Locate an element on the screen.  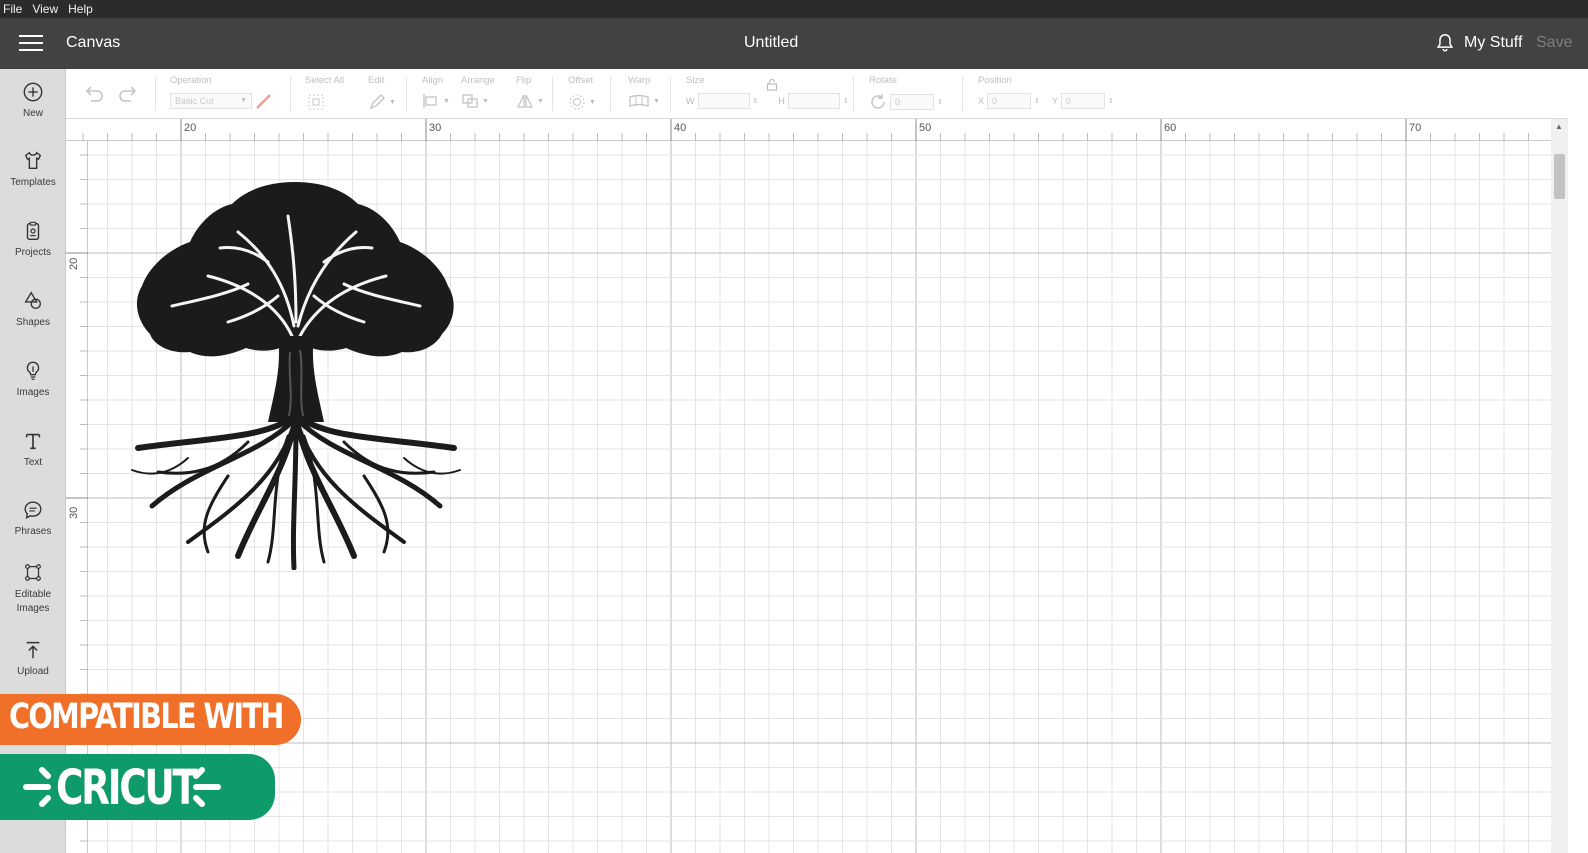
sidebar-item-projects: Projects is located at coordinates (33, 240).